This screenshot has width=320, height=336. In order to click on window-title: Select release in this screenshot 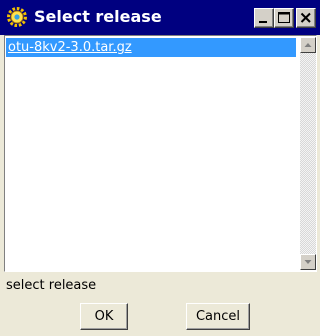, I will do `click(98, 16)`.